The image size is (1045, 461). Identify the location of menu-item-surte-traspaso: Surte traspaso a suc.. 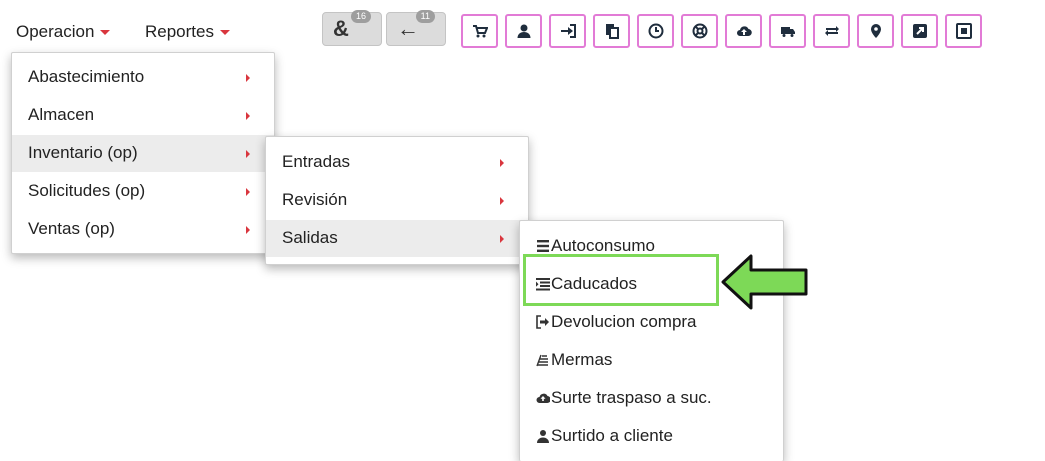
(651, 398).